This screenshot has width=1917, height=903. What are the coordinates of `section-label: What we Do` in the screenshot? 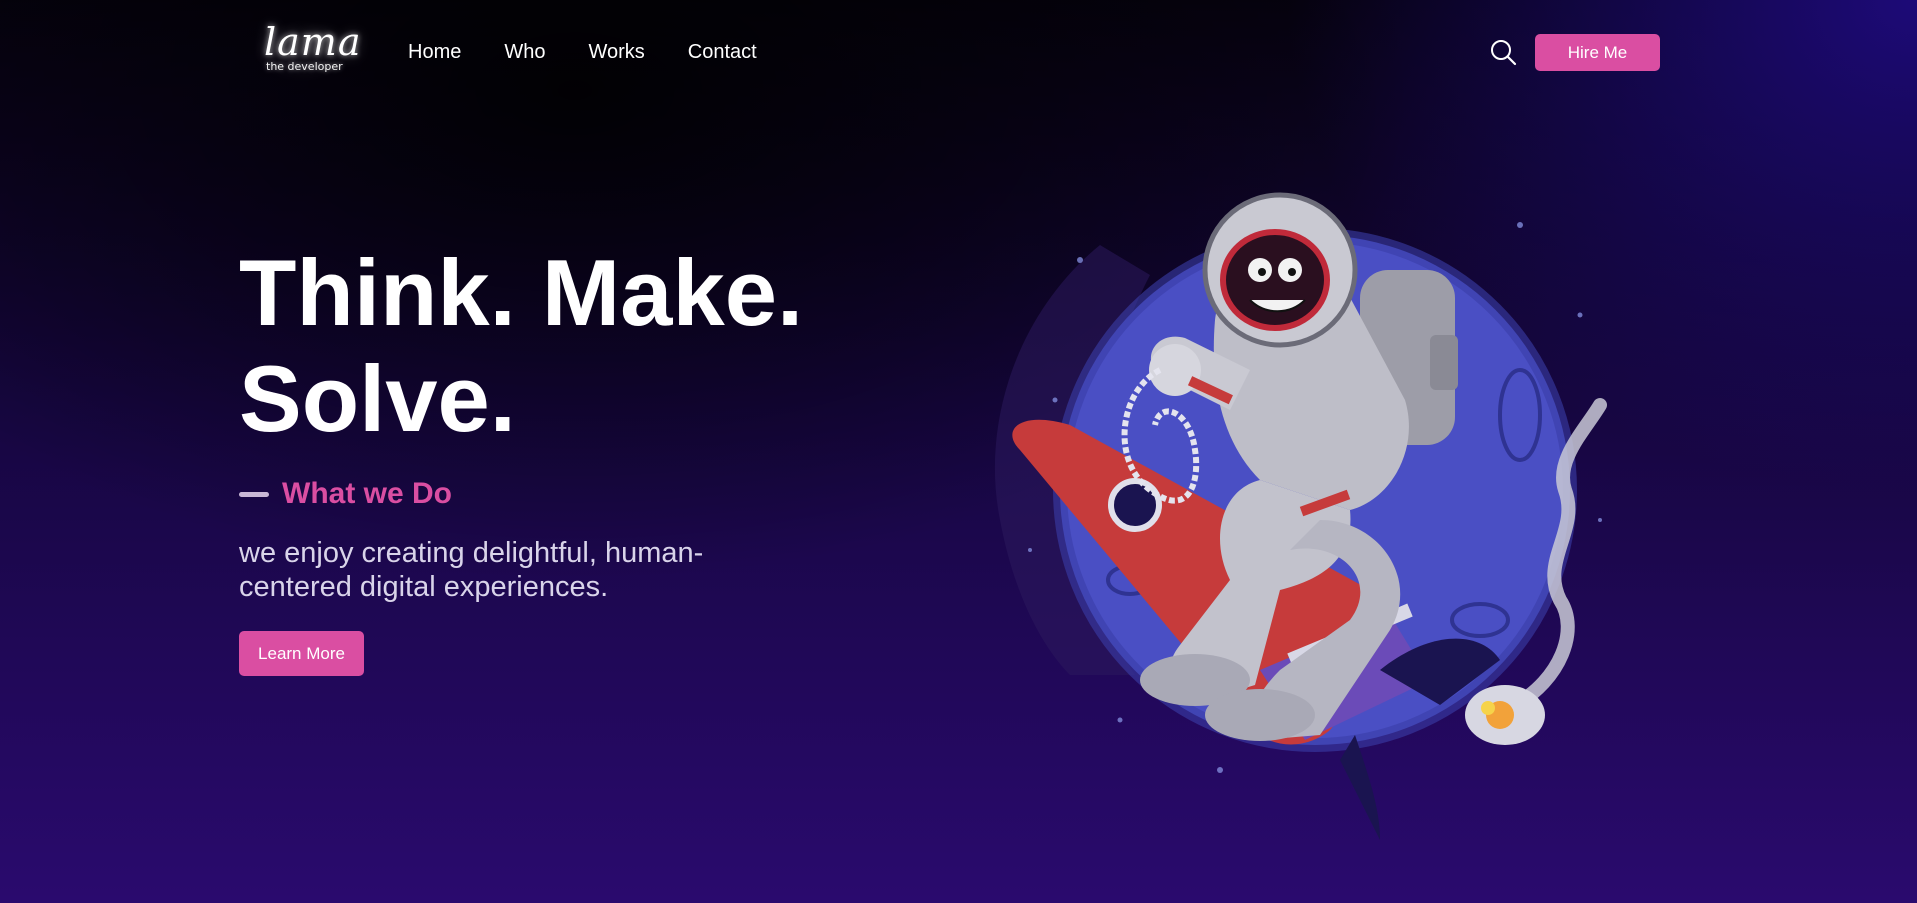 It's located at (345, 494).